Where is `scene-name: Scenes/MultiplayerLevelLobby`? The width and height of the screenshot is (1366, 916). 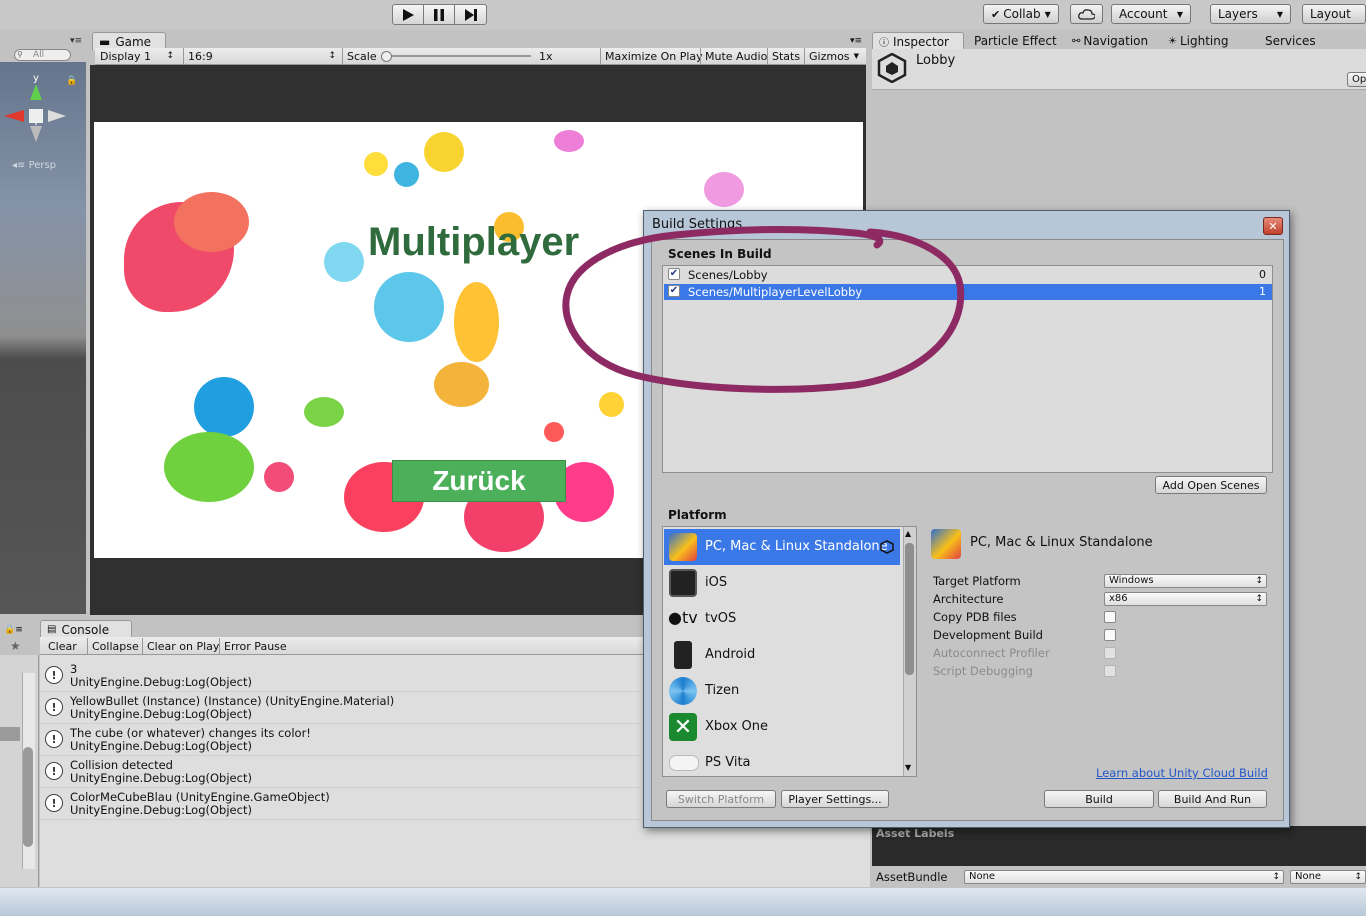
scene-name: Scenes/MultiplayerLevelLobby is located at coordinates (775, 292).